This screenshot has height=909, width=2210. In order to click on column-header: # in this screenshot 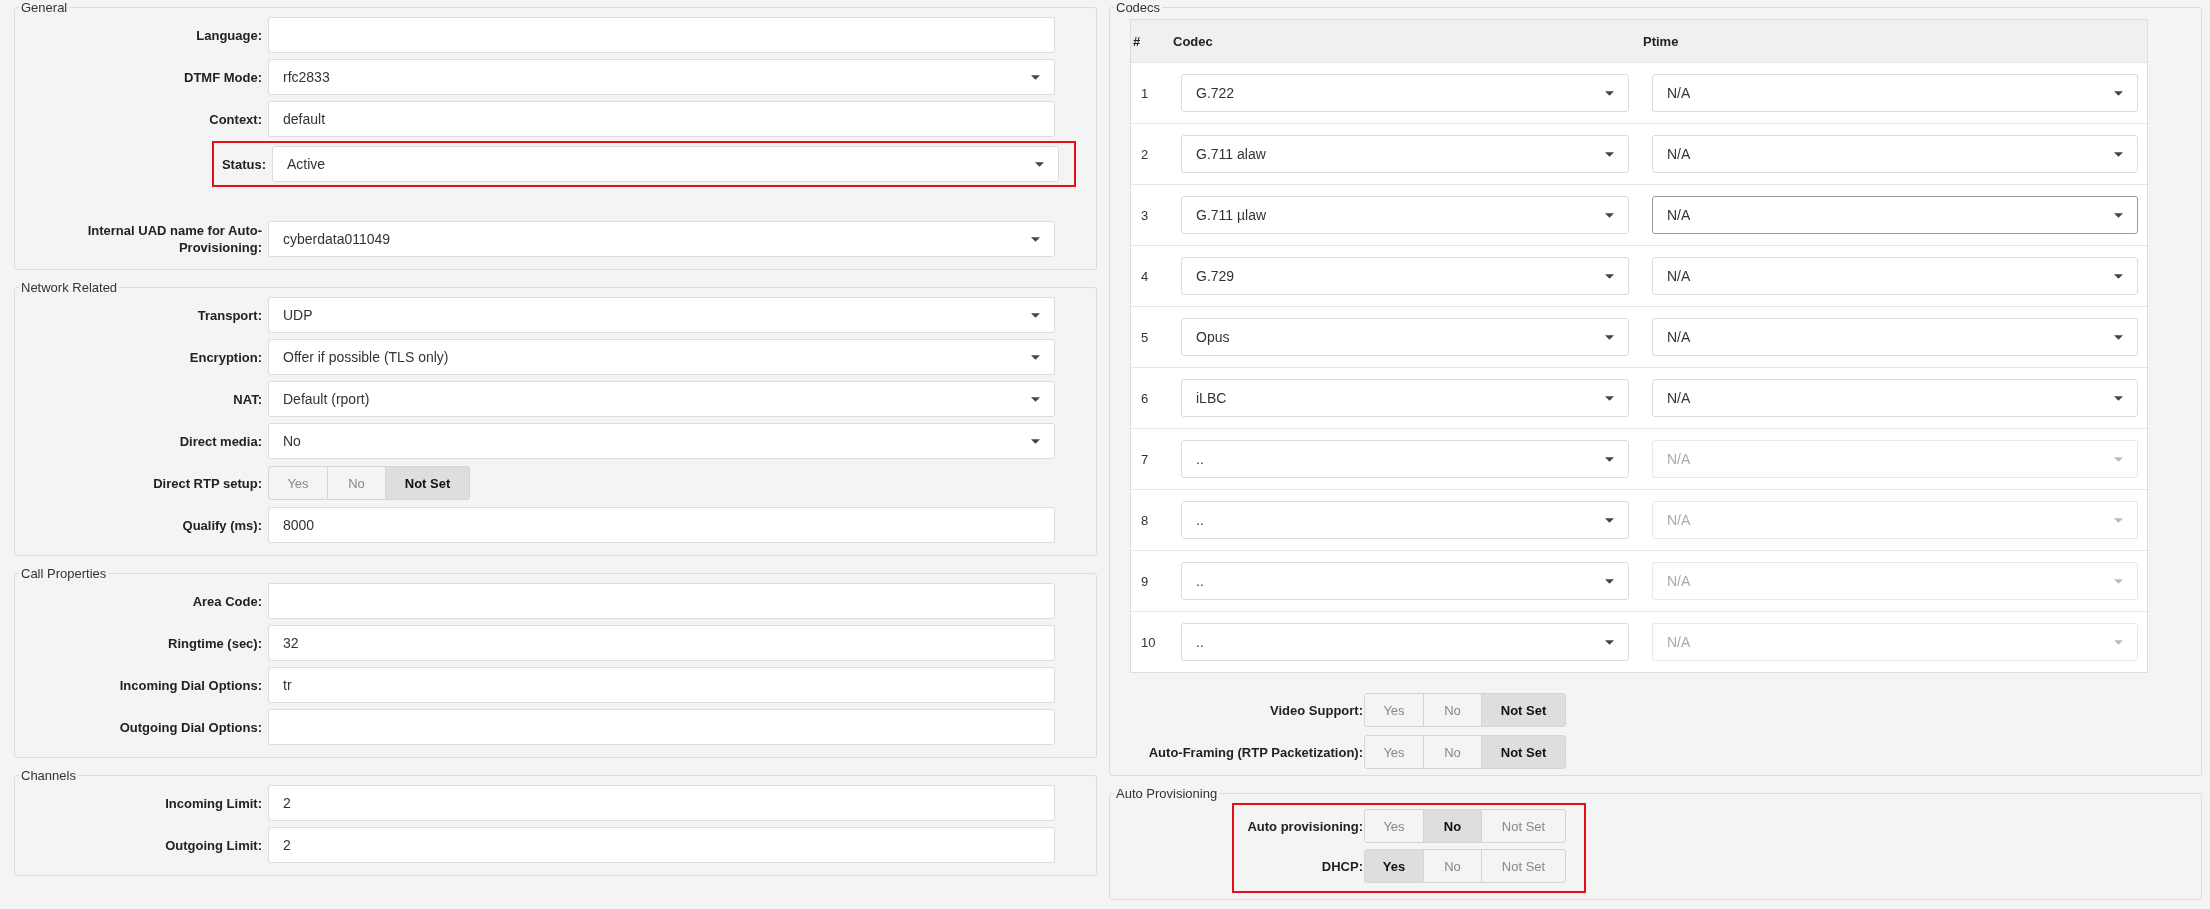, I will do `click(1137, 41)`.